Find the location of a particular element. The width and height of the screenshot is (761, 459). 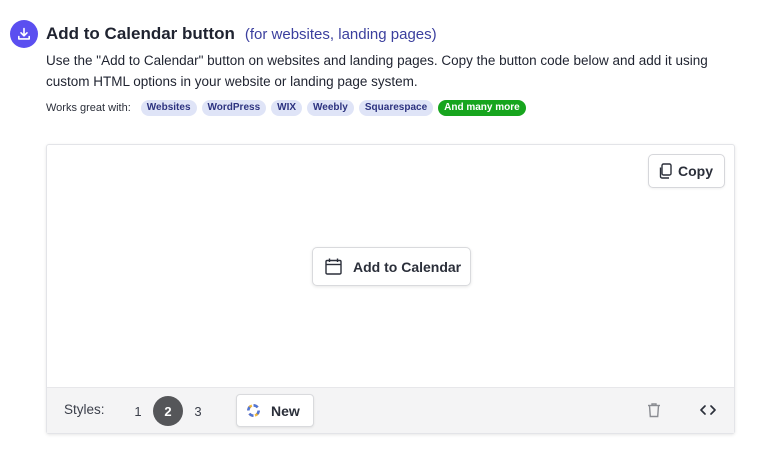

card-footer: Styles: 1 2 3 New is located at coordinates (390, 410).